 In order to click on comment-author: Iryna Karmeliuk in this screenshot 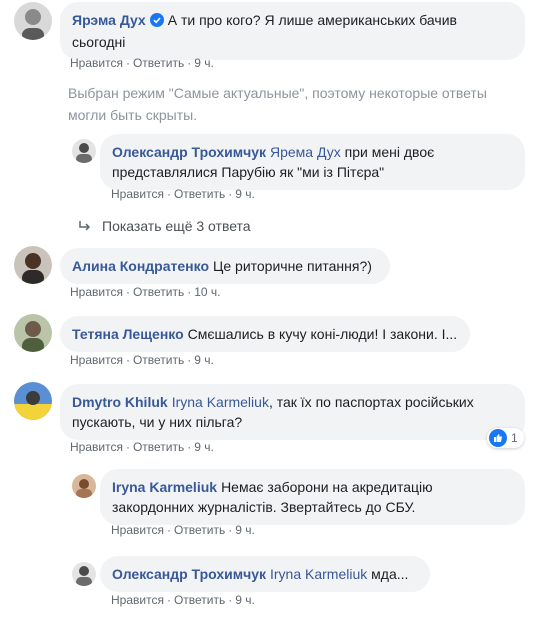, I will do `click(164, 487)`.